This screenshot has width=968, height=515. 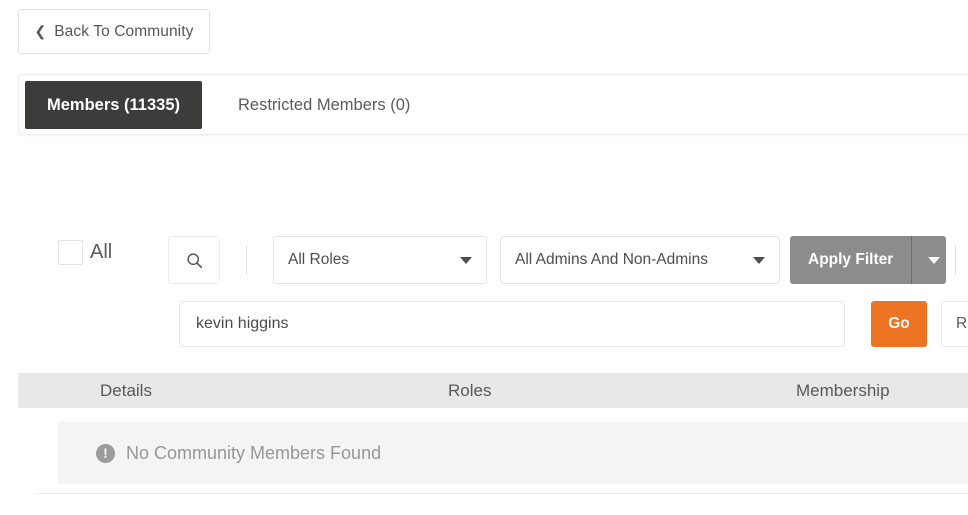 I want to click on tab-restricted-members: Restricted Members (0), so click(x=324, y=105).